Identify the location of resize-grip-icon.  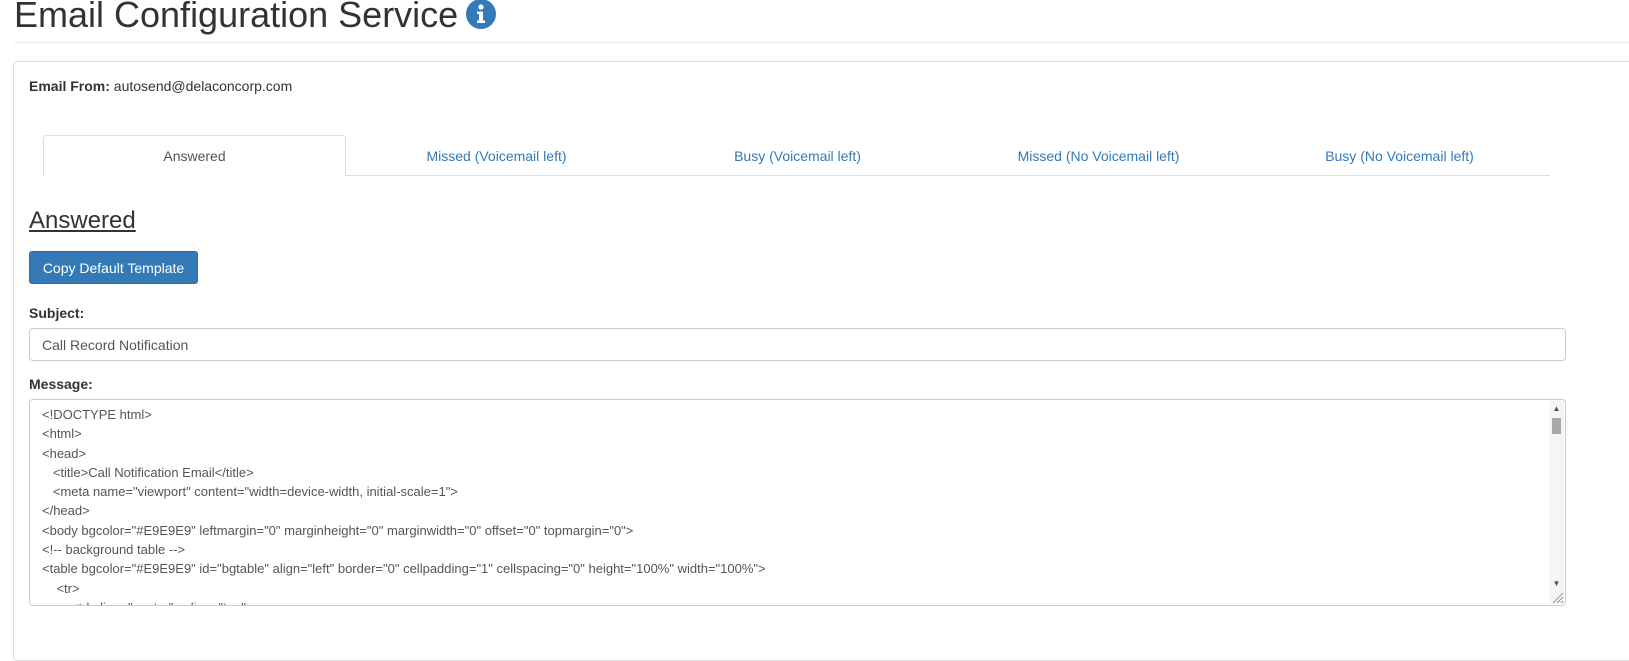
(1557, 597).